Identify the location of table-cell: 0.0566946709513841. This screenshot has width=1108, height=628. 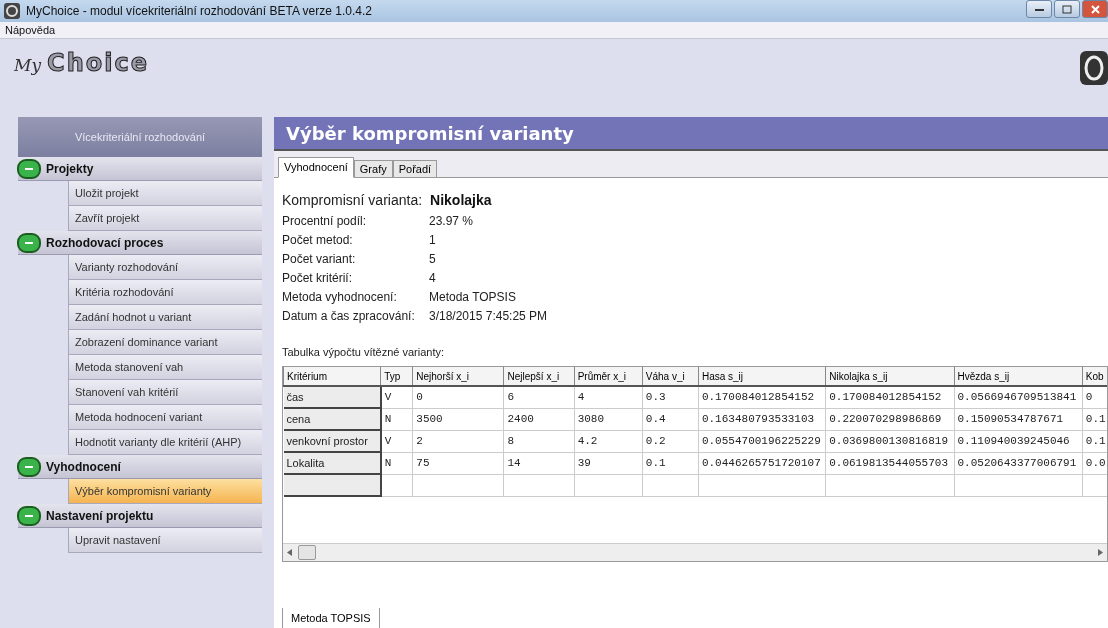
(1018, 397).